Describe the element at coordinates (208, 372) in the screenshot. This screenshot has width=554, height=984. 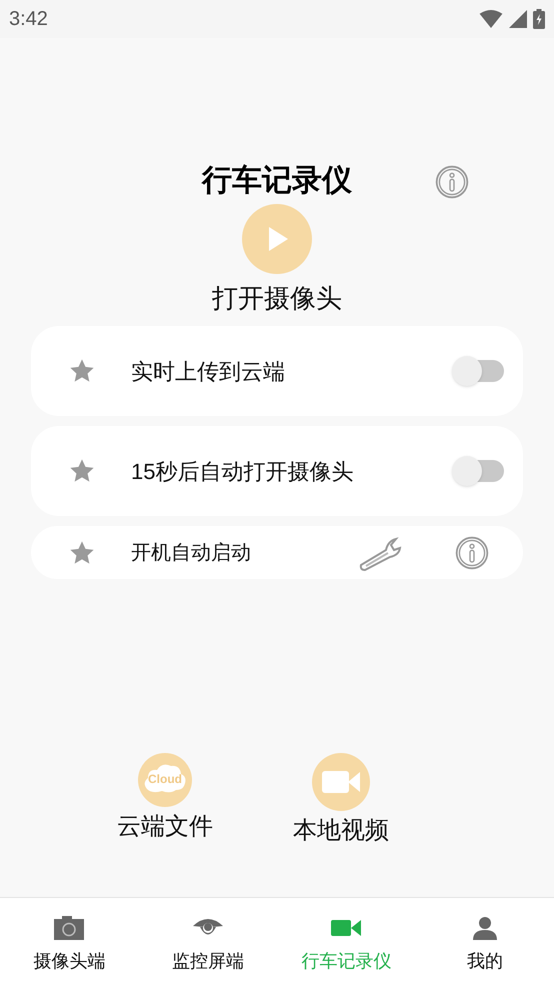
I see `setting-label: 实时上传到云端` at that location.